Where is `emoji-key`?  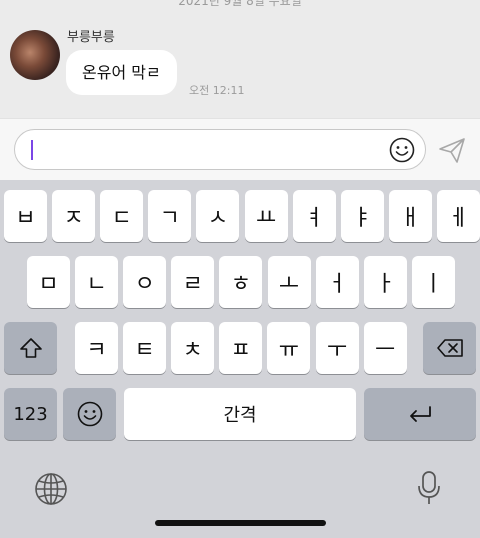 emoji-key is located at coordinates (89, 414).